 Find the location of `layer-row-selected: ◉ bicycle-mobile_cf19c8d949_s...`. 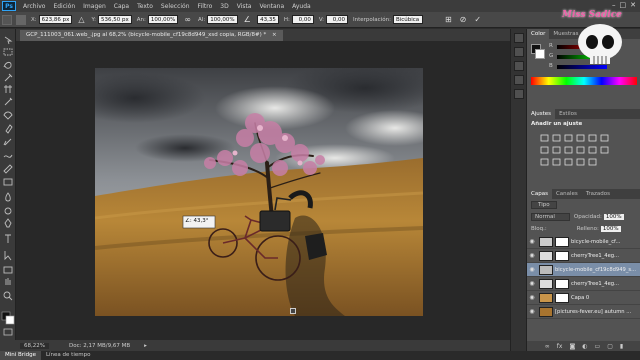

layer-row-selected: ◉ bicycle-mobile_cf19c8d949_s... is located at coordinates (583, 270).